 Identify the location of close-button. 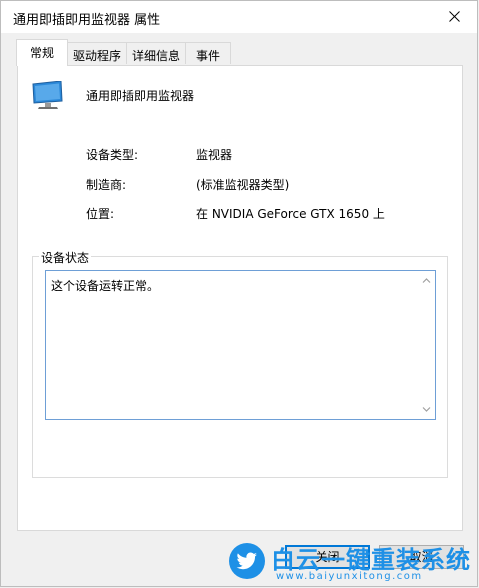
(454, 16).